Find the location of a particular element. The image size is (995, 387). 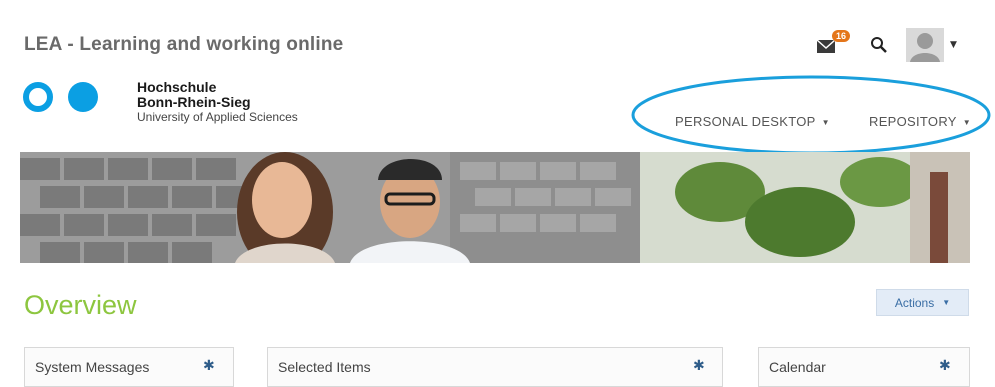

panel-selected-items: Selected Items ✱ is located at coordinates (495, 367).